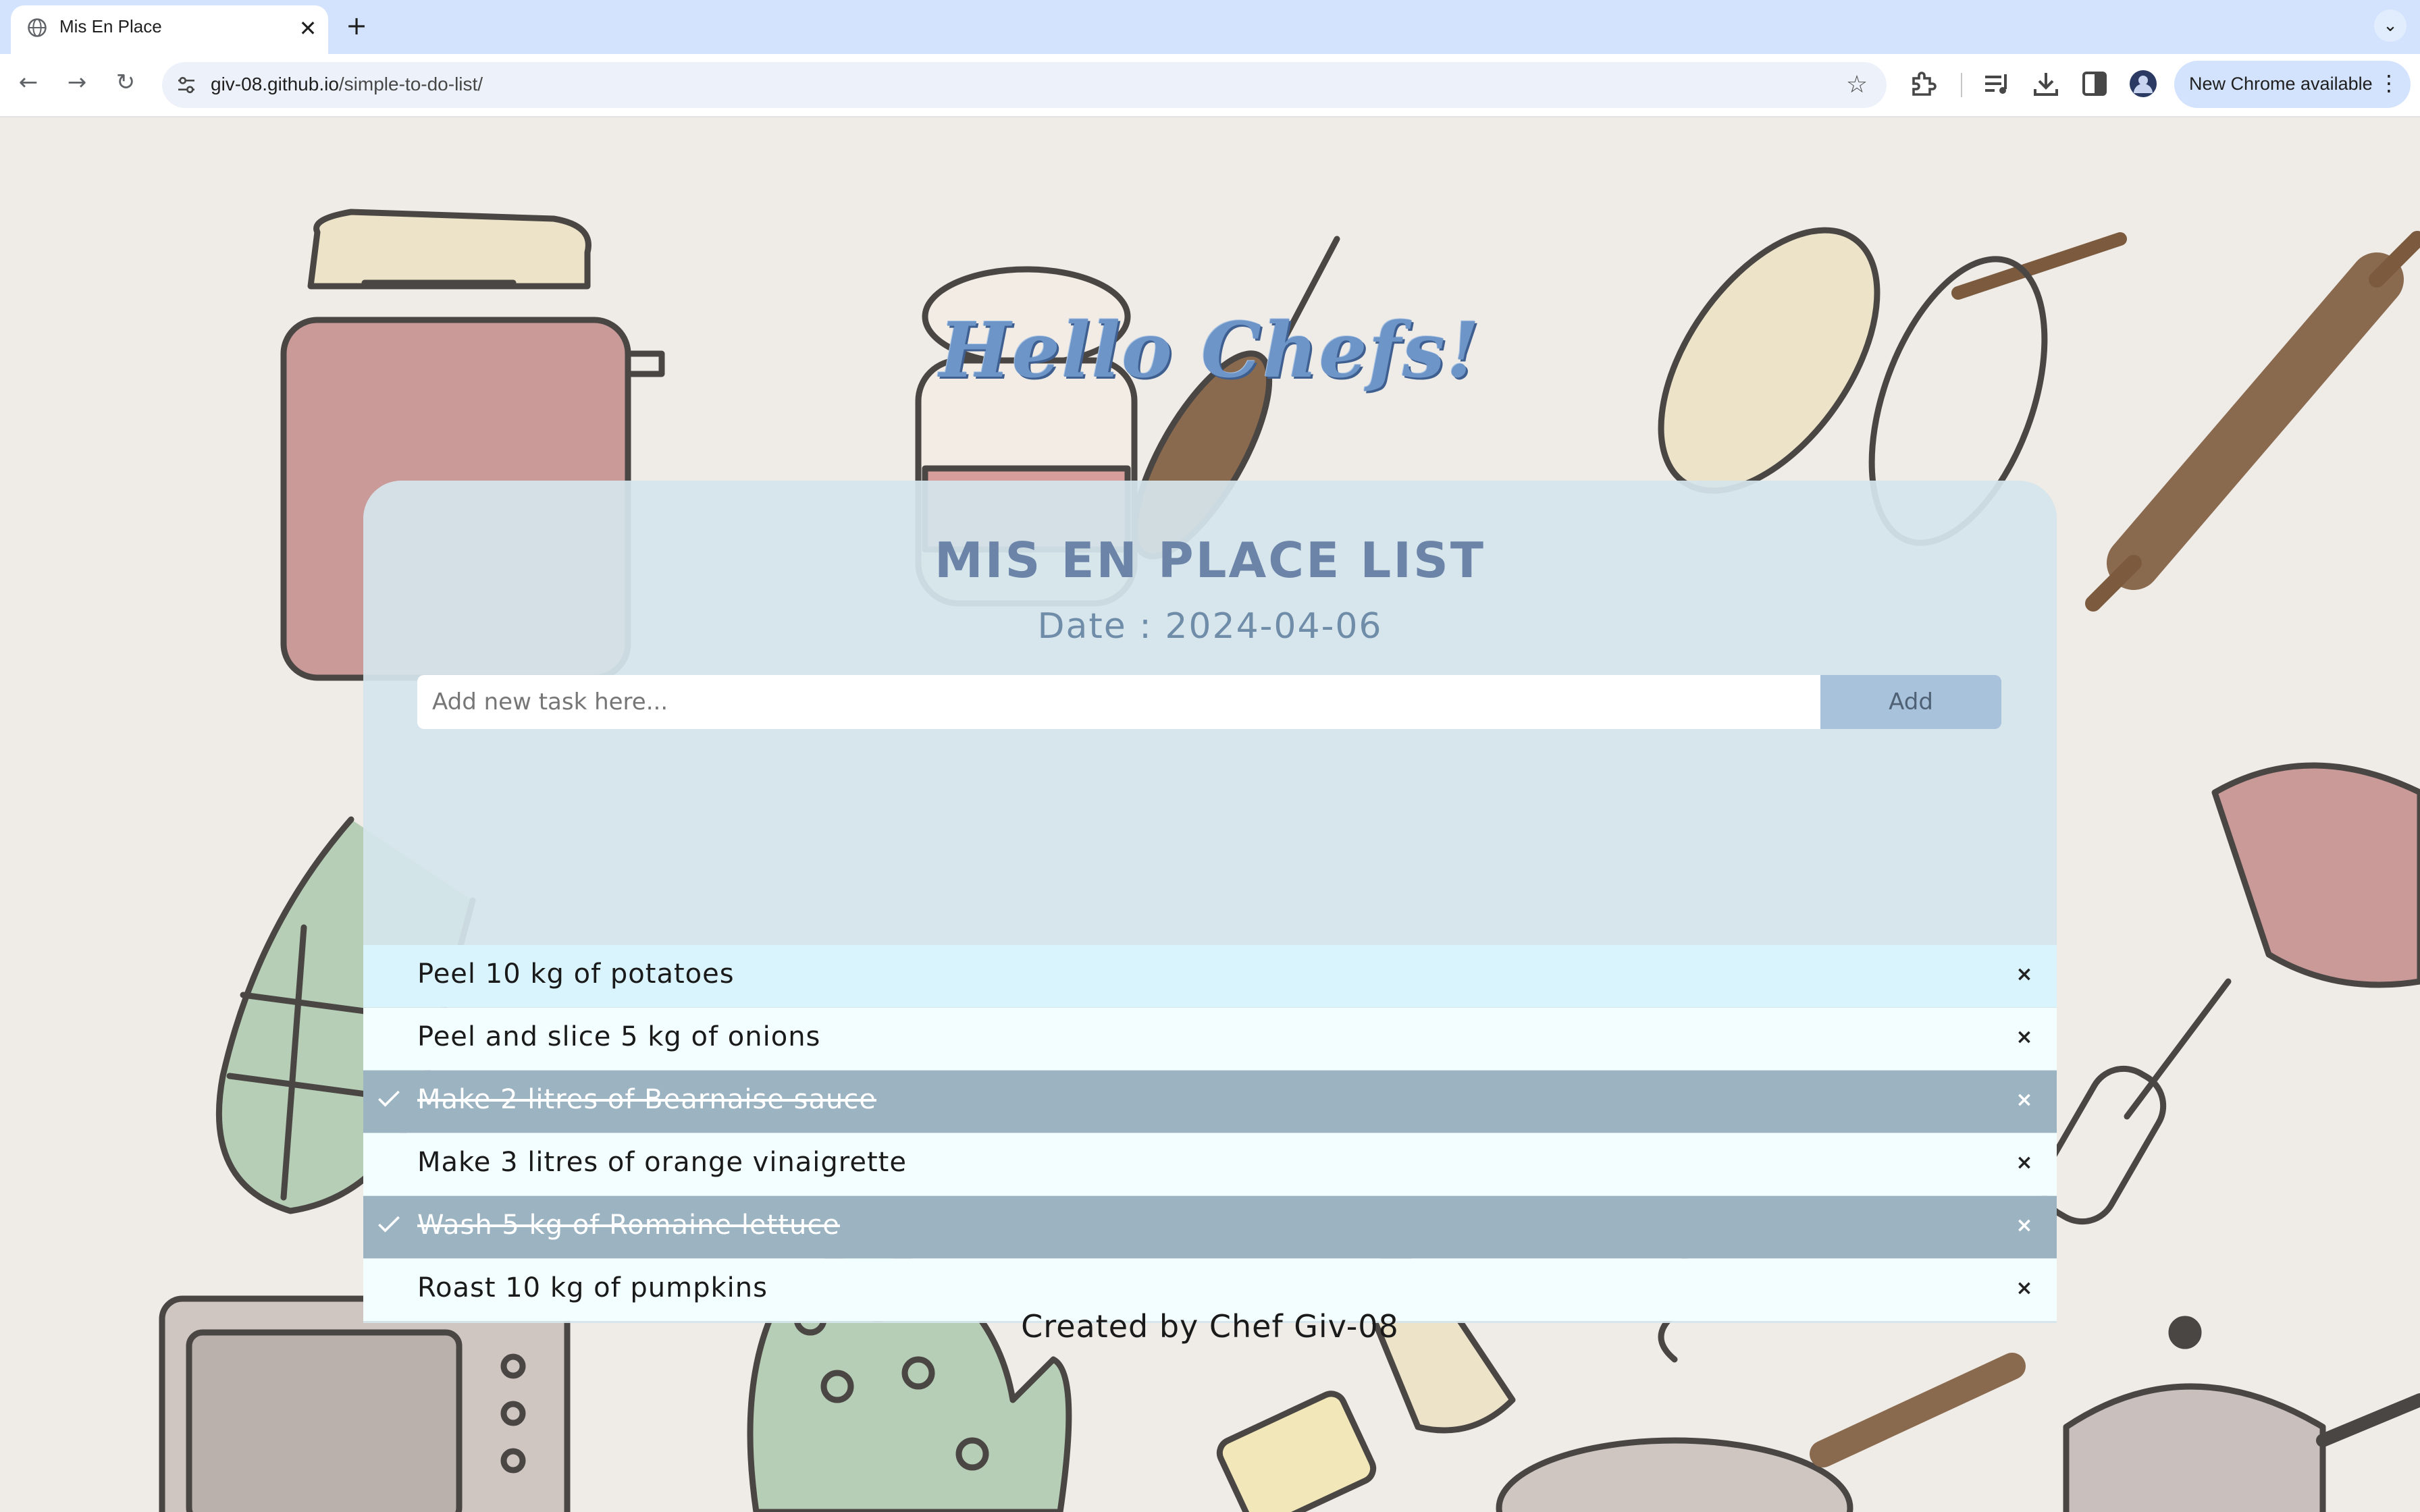  Describe the element at coordinates (110, 26) in the screenshot. I see `tab-title: Mis En Place` at that location.